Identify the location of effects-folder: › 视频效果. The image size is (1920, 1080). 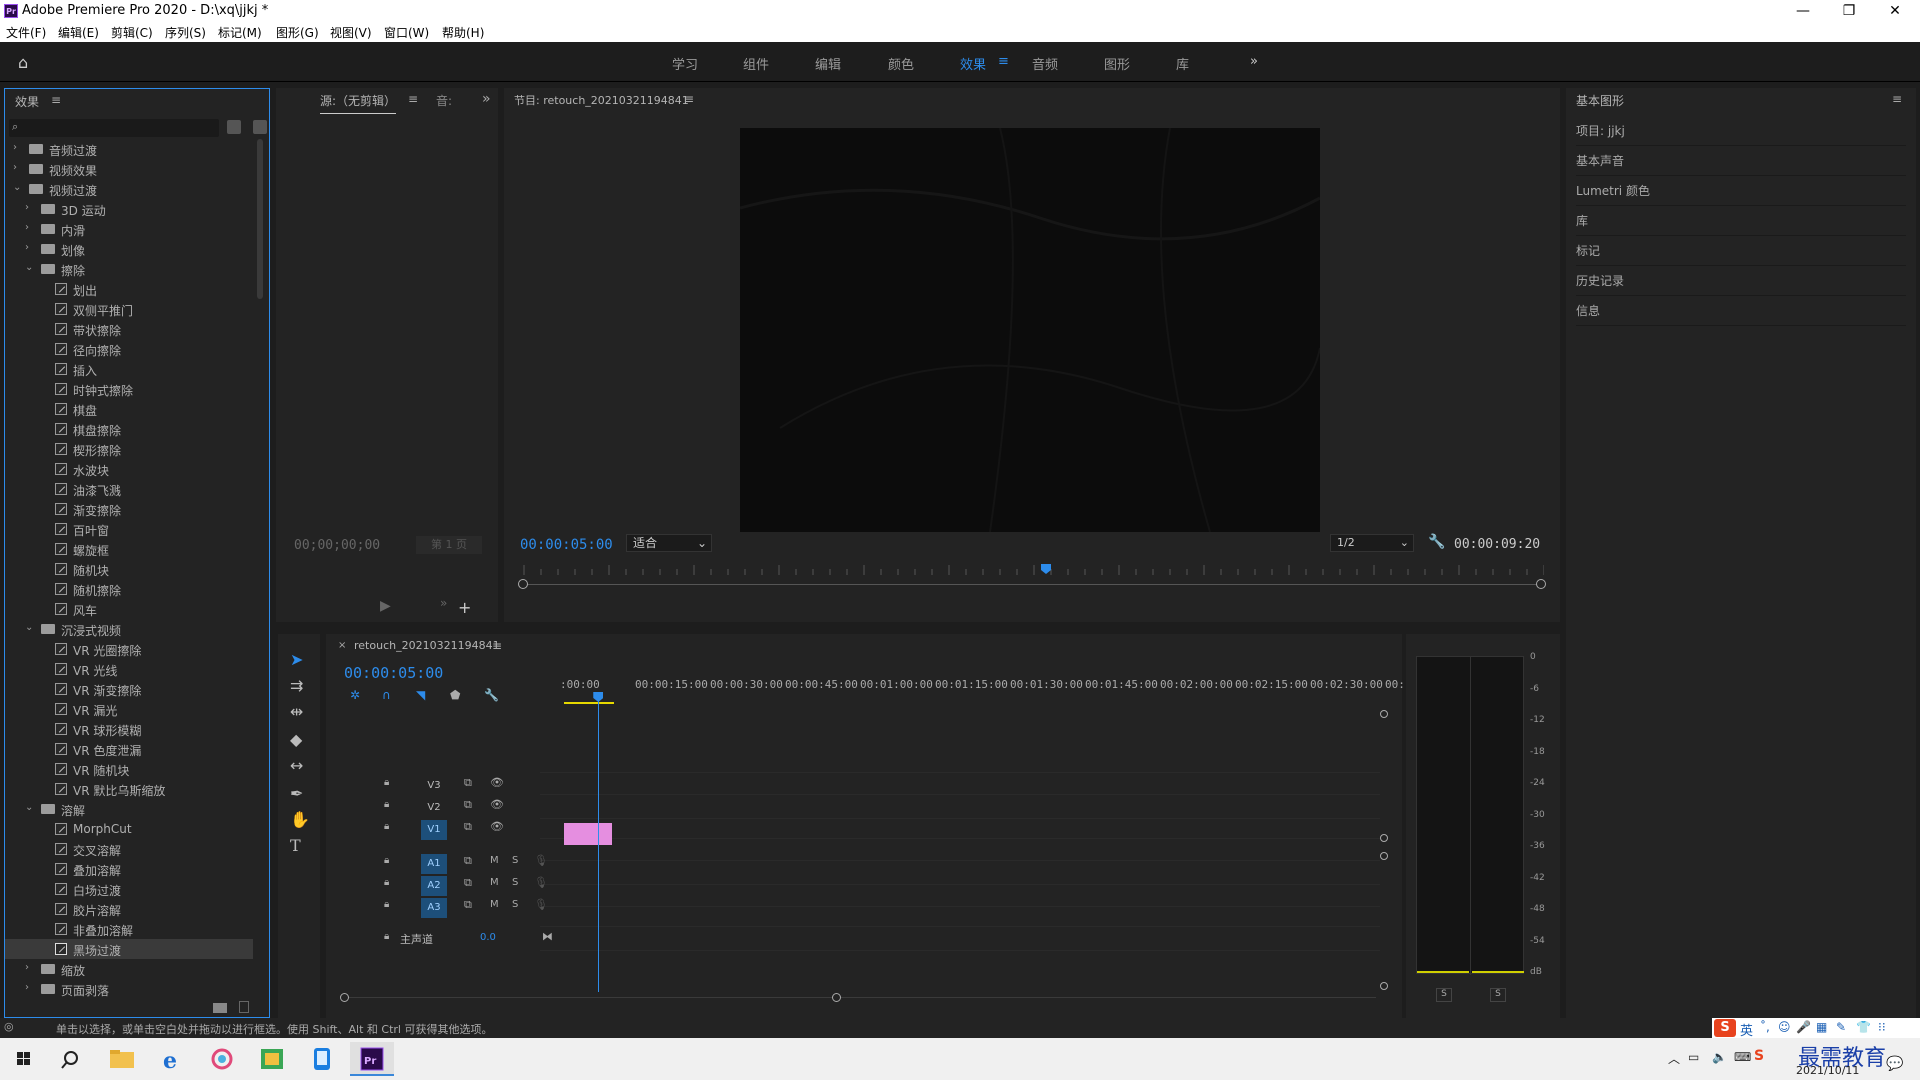
(129, 169).